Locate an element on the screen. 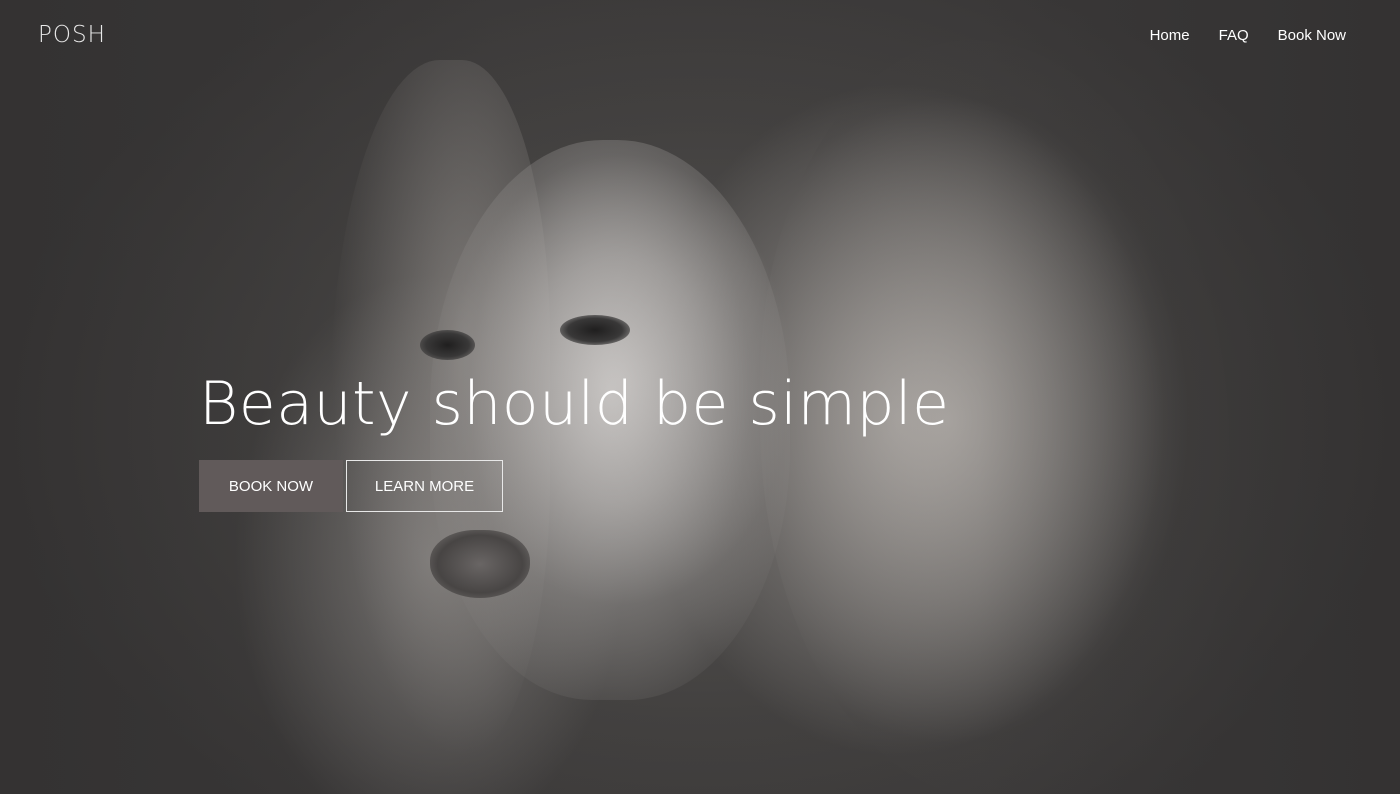 This screenshot has width=1400, height=794. logo: POSH is located at coordinates (72, 35).